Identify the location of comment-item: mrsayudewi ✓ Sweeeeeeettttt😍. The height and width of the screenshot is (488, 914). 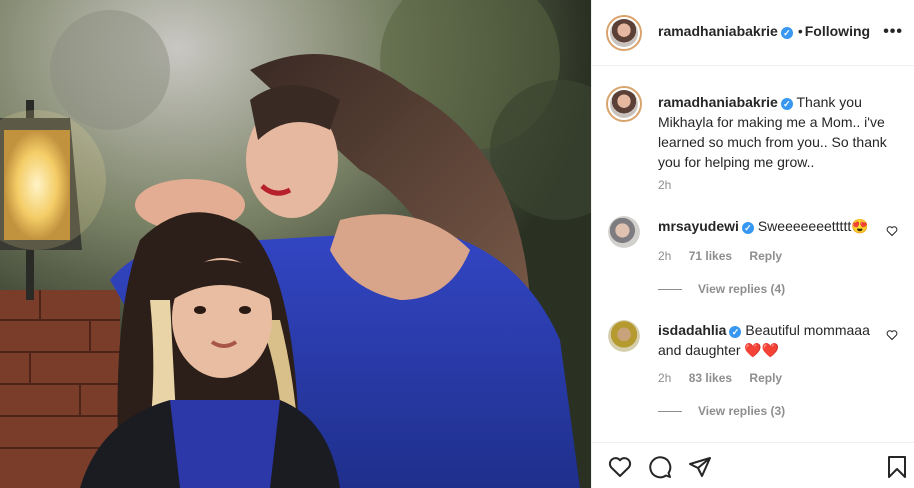
(773, 226).